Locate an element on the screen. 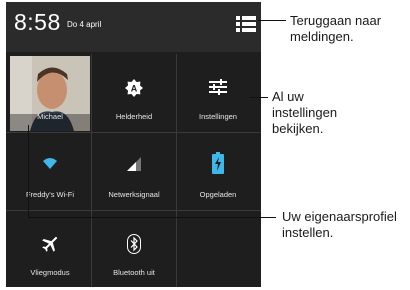  date: Do 4 april is located at coordinates (84, 24).